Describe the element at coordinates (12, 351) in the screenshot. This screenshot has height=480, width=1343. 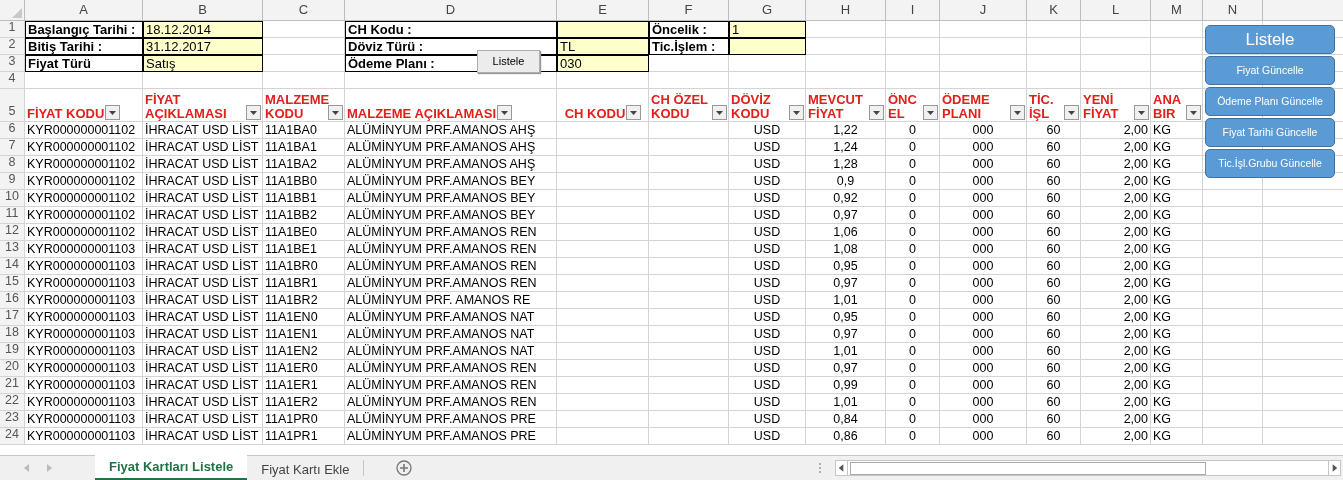
I see `row-number: 19` at that location.